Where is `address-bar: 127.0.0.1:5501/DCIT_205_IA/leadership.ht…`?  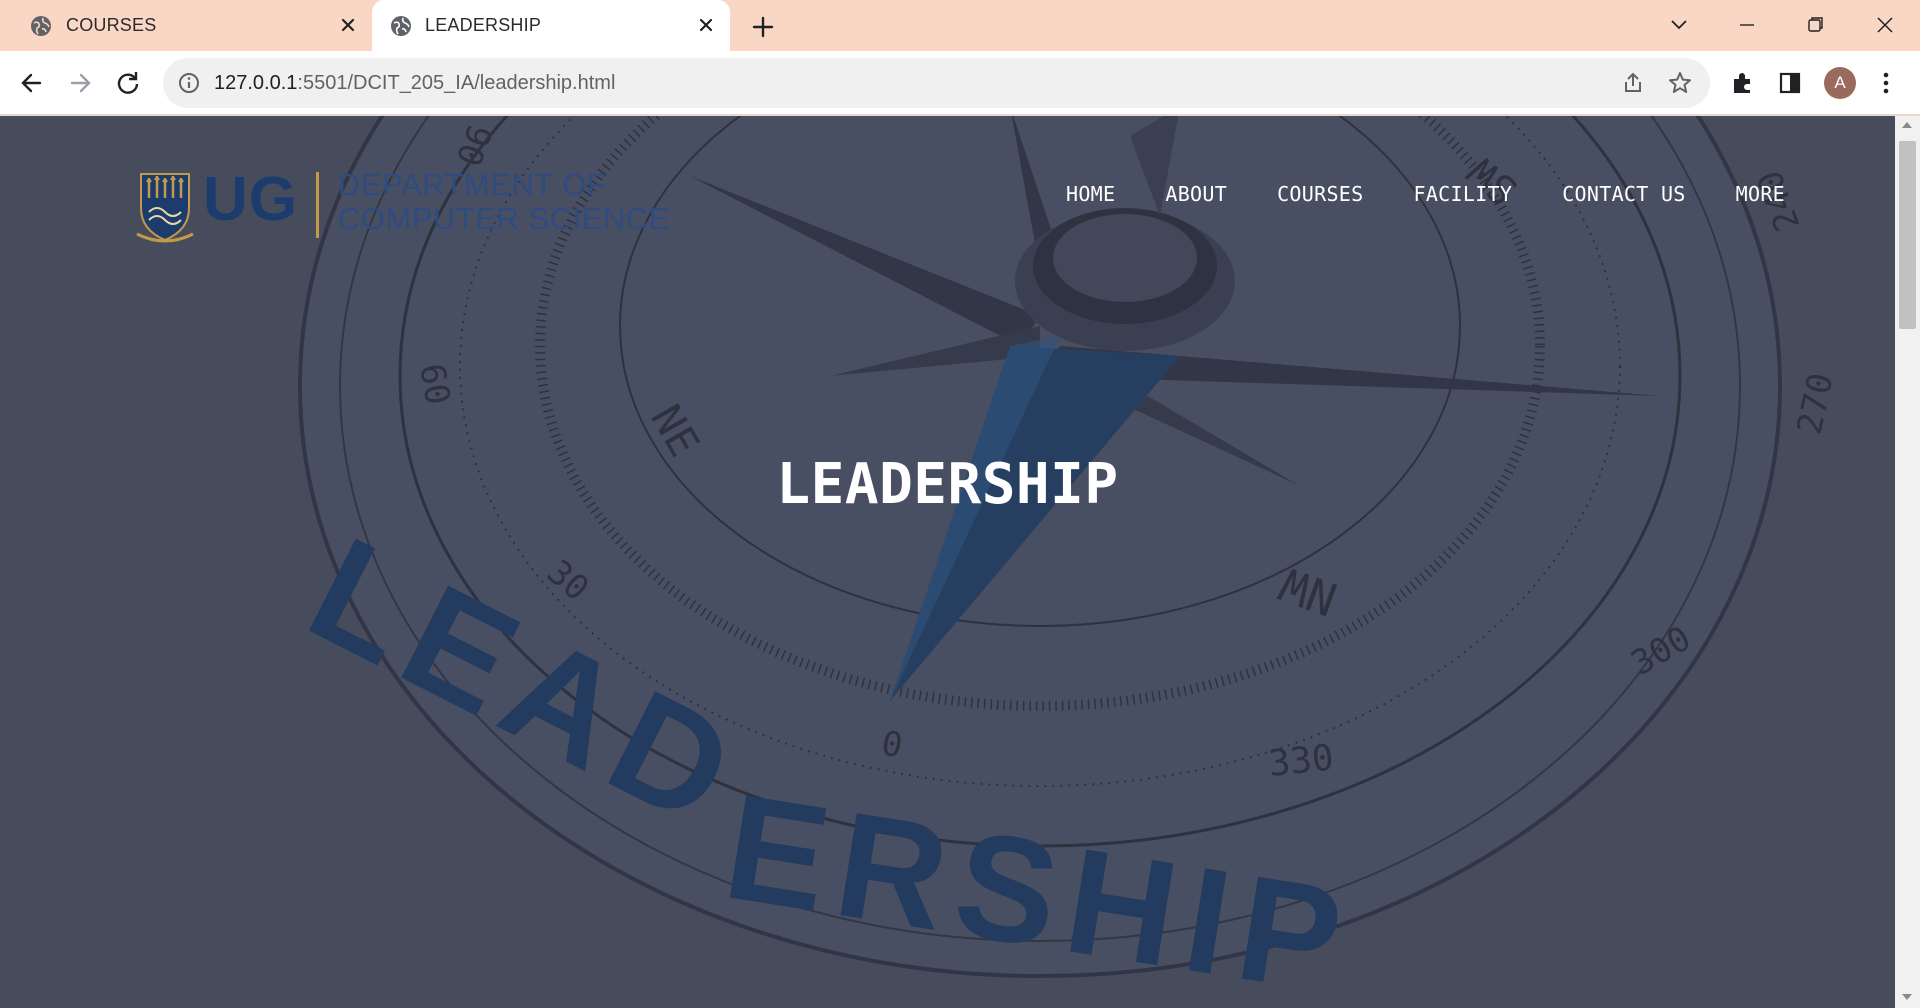
address-bar: 127.0.0.1:5501/DCIT_205_IA/leadership.ht… is located at coordinates (936, 83).